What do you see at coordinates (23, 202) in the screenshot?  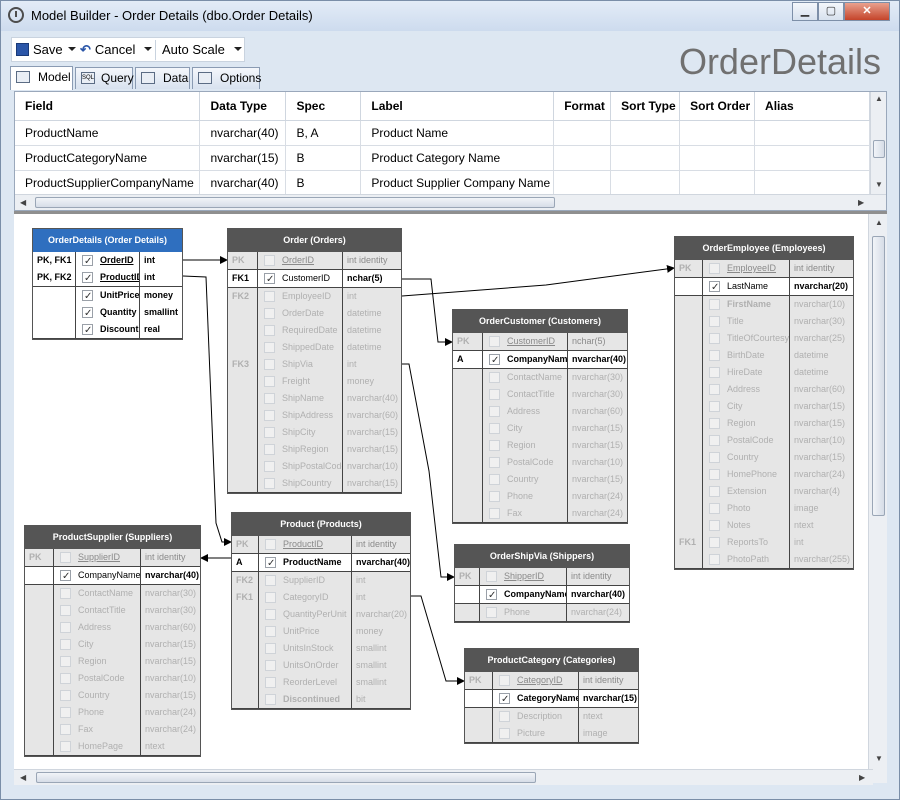 I see `scroll-left-arrow-icon: ◀` at bounding box center [23, 202].